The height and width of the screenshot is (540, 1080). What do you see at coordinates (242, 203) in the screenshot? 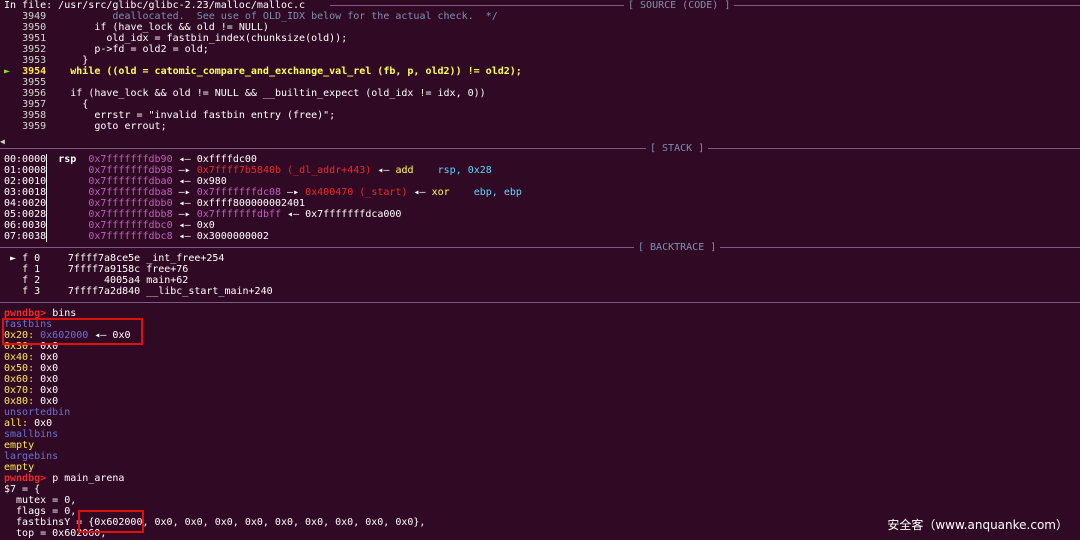
I see `stack-value: ◂— 0xffff800000002401` at bounding box center [242, 203].